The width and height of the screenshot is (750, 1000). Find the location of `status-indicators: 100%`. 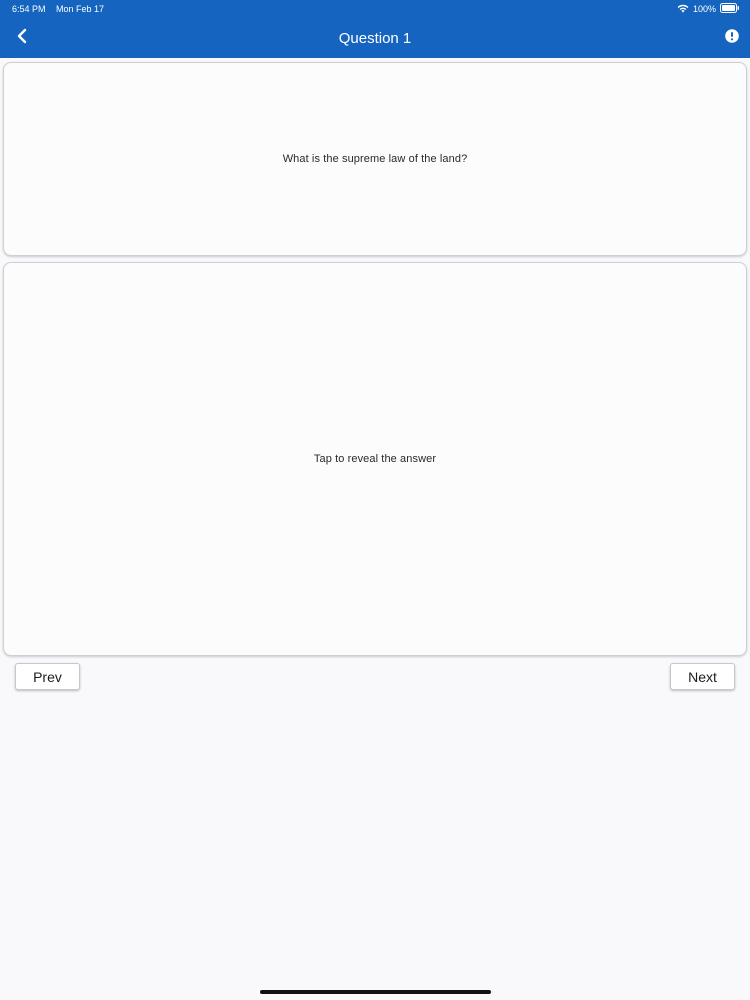

status-indicators: 100% is located at coordinates (708, 9).